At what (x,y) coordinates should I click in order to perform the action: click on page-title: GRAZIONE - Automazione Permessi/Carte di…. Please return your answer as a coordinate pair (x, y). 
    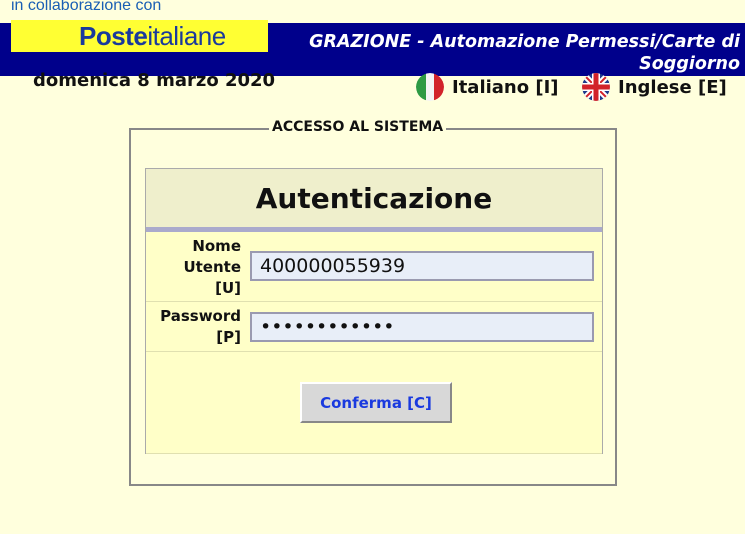
    Looking at the image, I should click on (524, 53).